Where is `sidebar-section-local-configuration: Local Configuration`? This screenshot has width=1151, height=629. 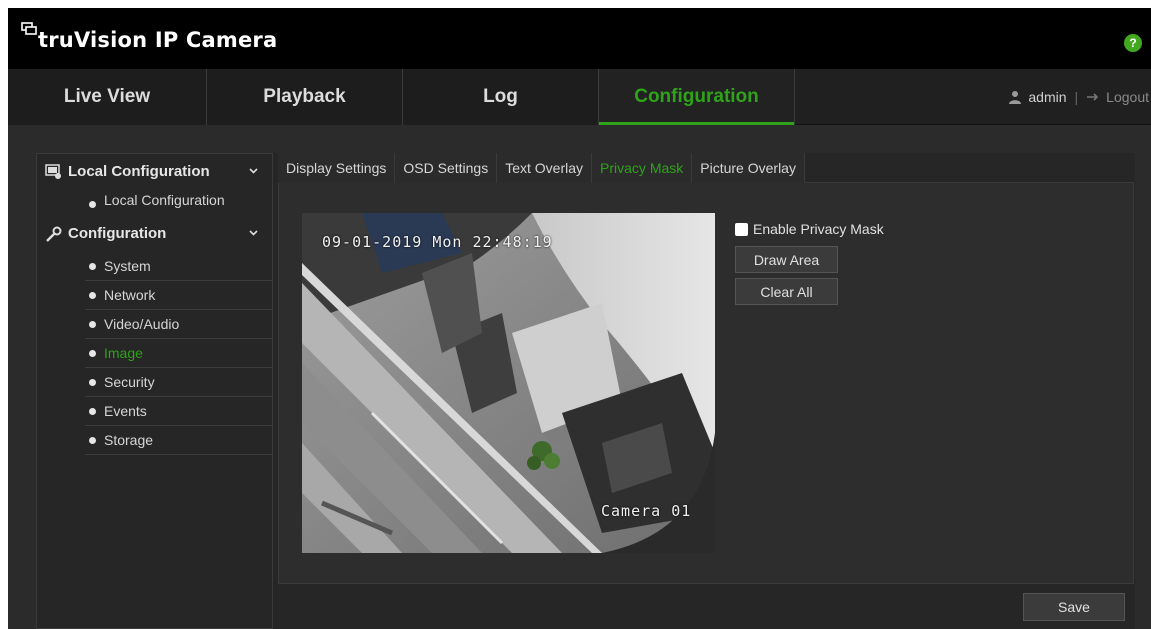 sidebar-section-local-configuration: Local Configuration is located at coordinates (154, 172).